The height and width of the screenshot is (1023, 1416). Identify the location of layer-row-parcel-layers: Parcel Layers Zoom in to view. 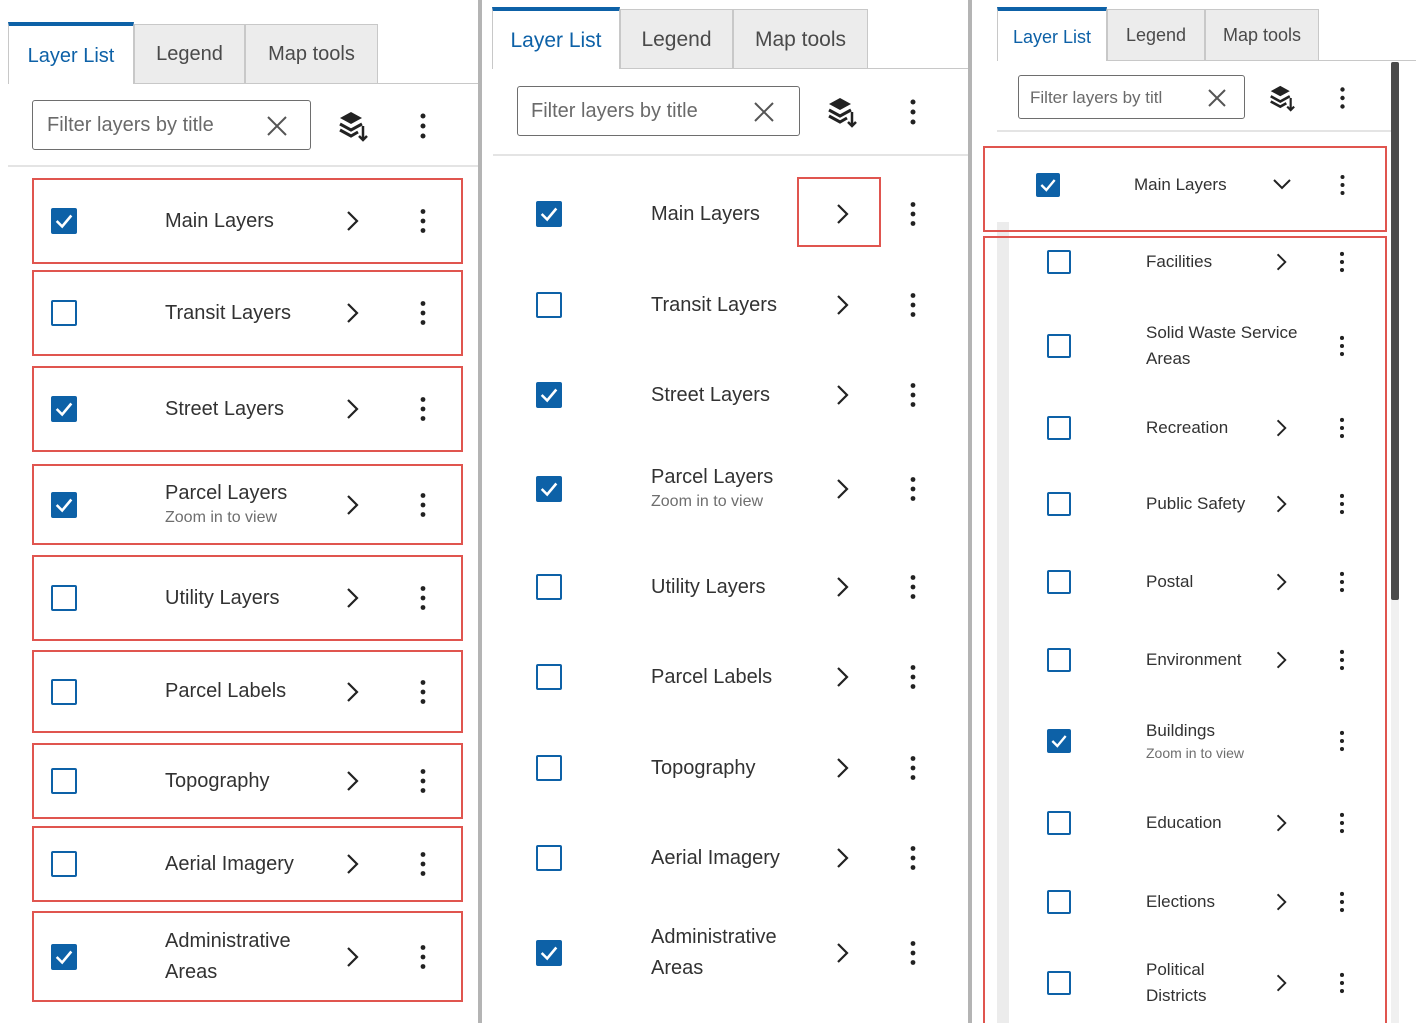
(737, 489).